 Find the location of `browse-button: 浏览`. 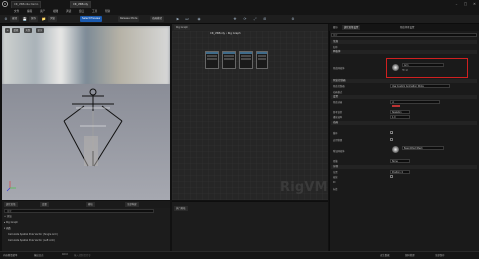

browse-button: 浏览 is located at coordinates (53, 19).